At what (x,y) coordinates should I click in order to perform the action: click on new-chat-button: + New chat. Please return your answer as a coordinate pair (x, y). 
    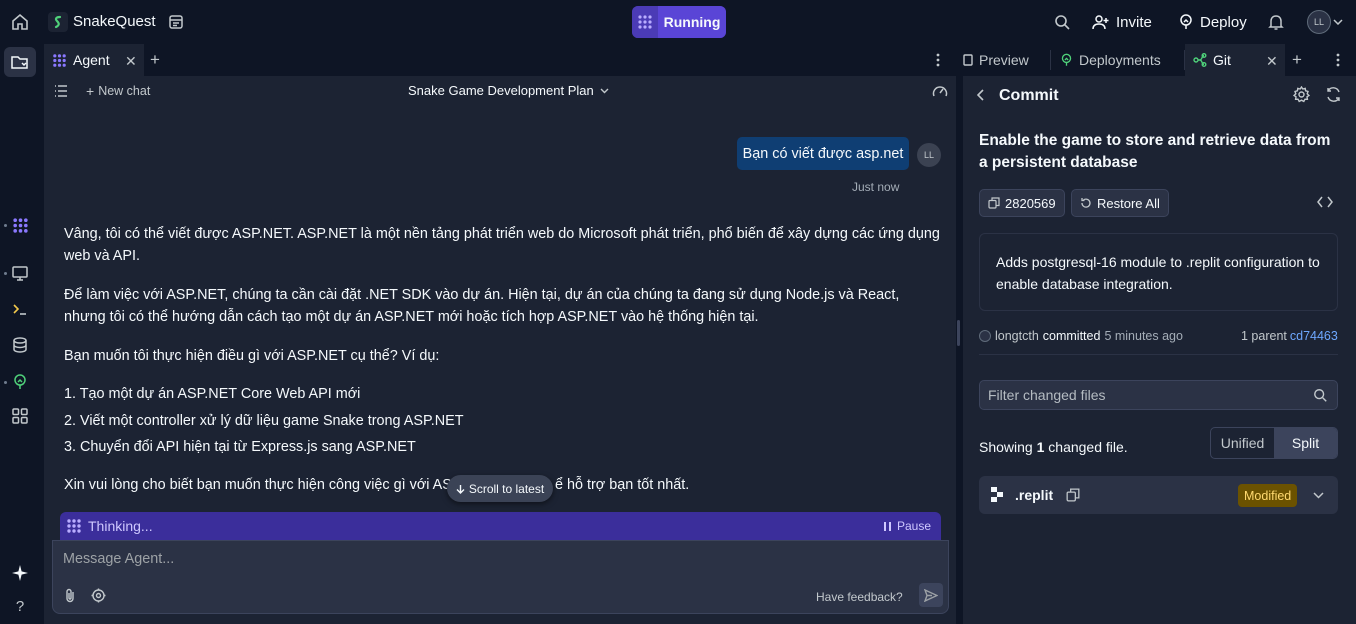
    Looking at the image, I should click on (118, 91).